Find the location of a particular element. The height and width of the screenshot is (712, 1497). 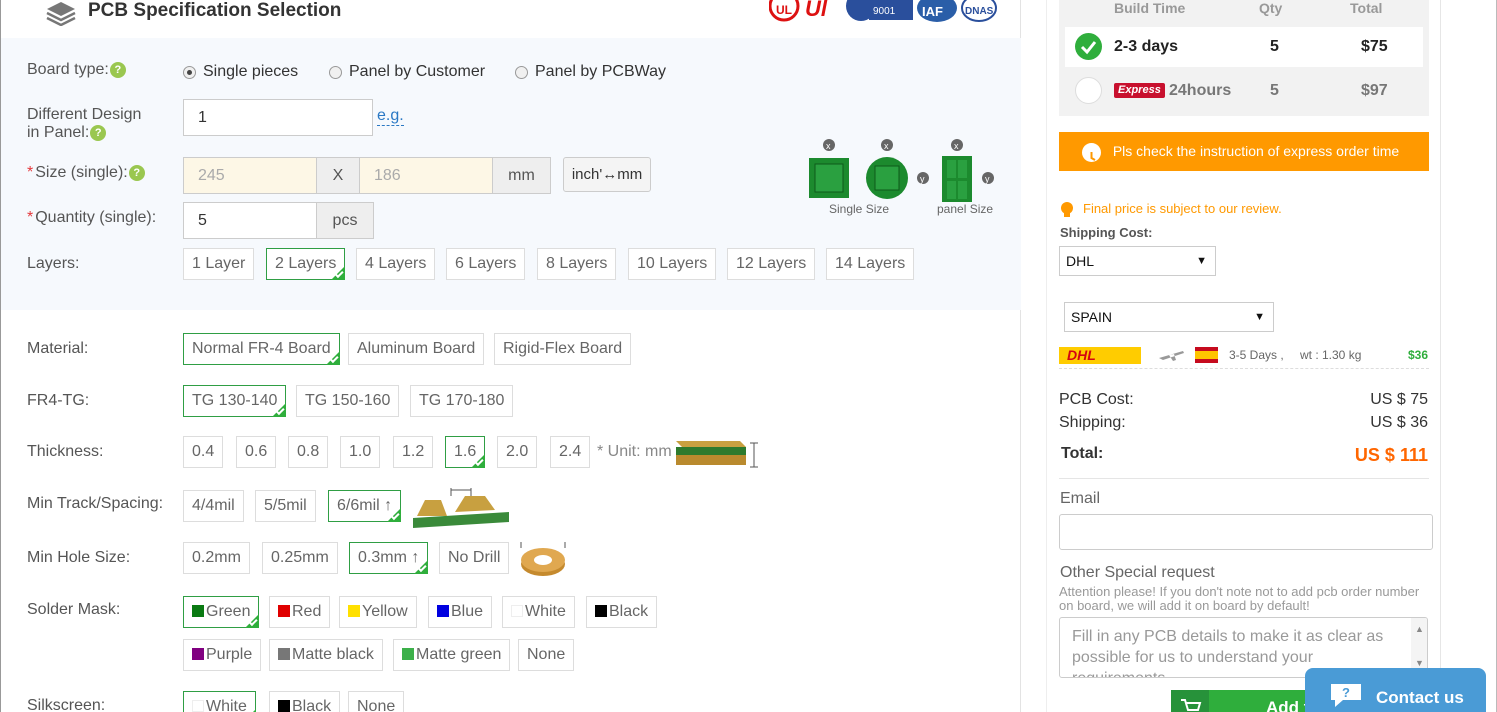

solder-matte-green: Matte green is located at coordinates (452, 655).